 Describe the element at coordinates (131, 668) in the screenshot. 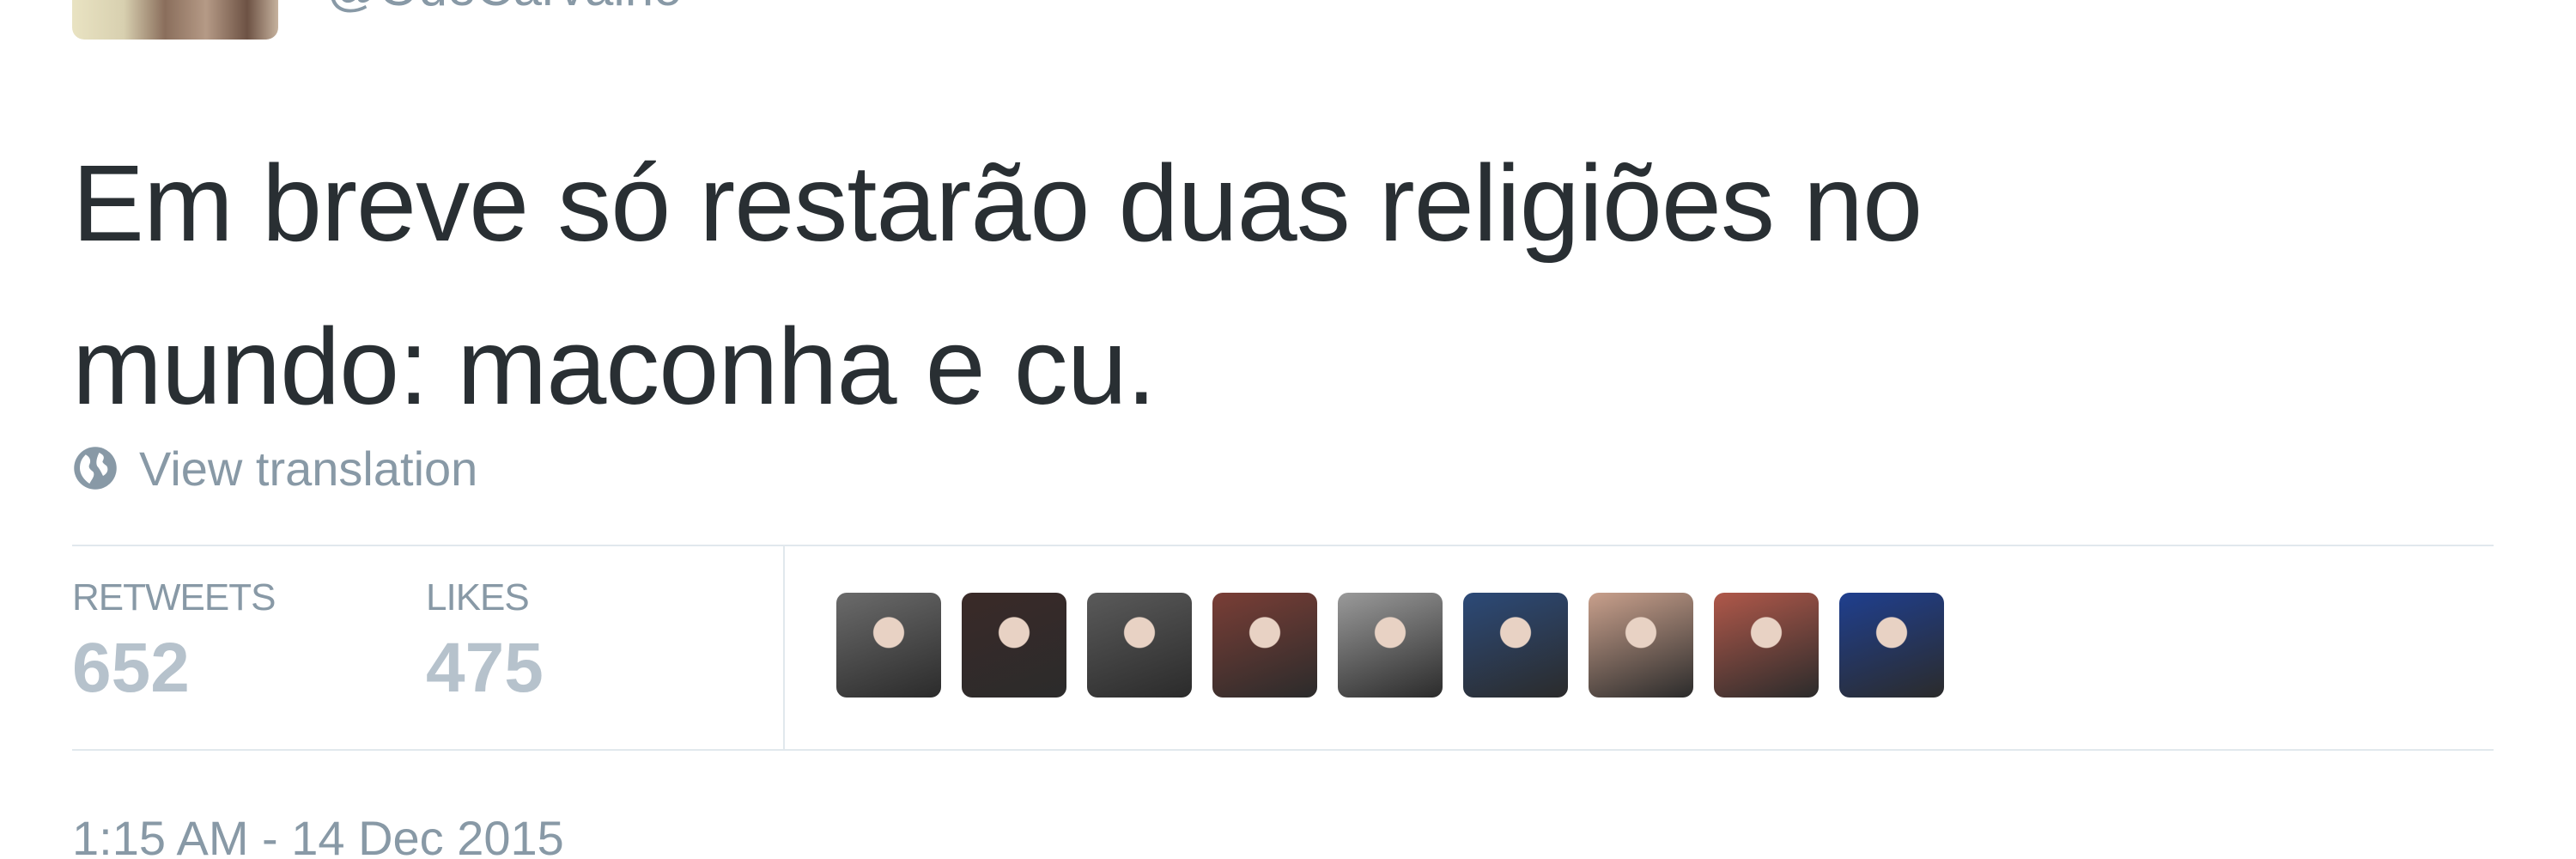

I see `retweets-count: 652` at that location.